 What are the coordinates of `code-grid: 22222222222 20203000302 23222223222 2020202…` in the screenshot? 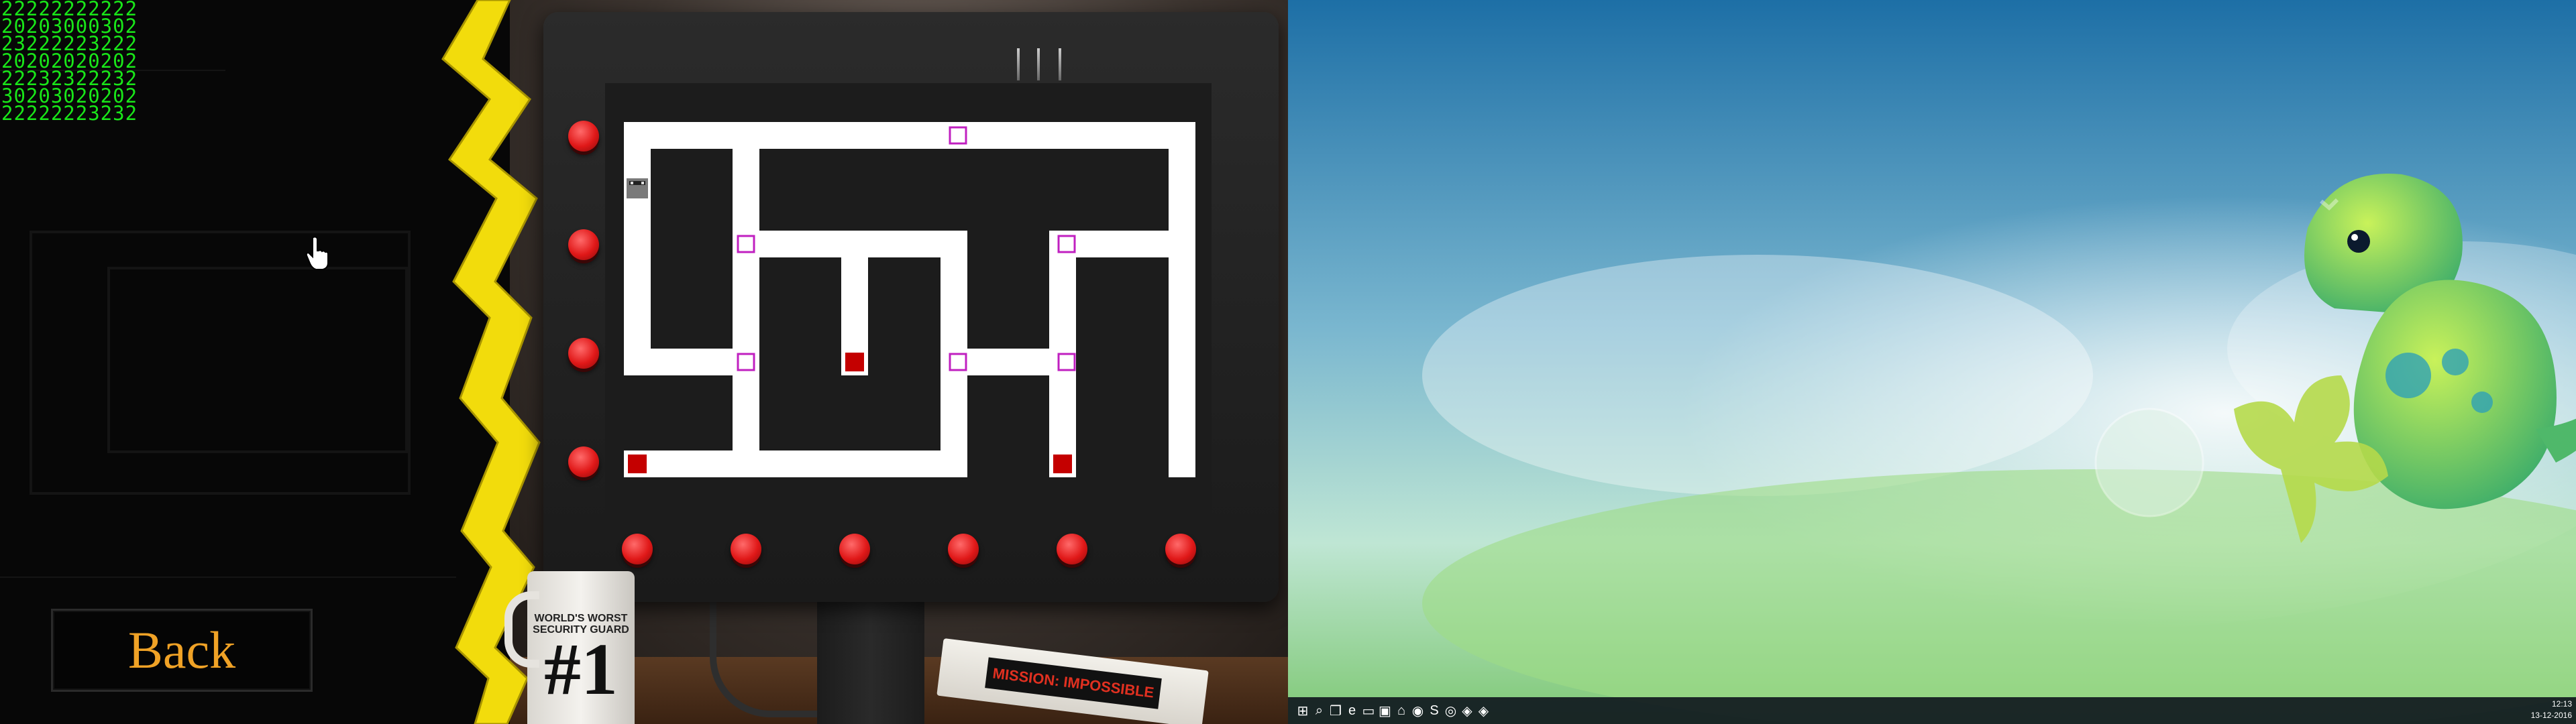 It's located at (69, 62).